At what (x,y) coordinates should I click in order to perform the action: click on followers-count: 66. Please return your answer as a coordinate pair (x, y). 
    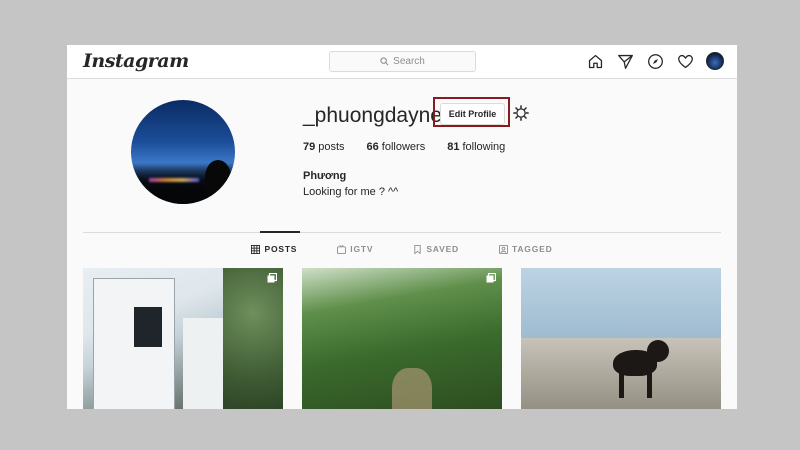
    Looking at the image, I should click on (372, 147).